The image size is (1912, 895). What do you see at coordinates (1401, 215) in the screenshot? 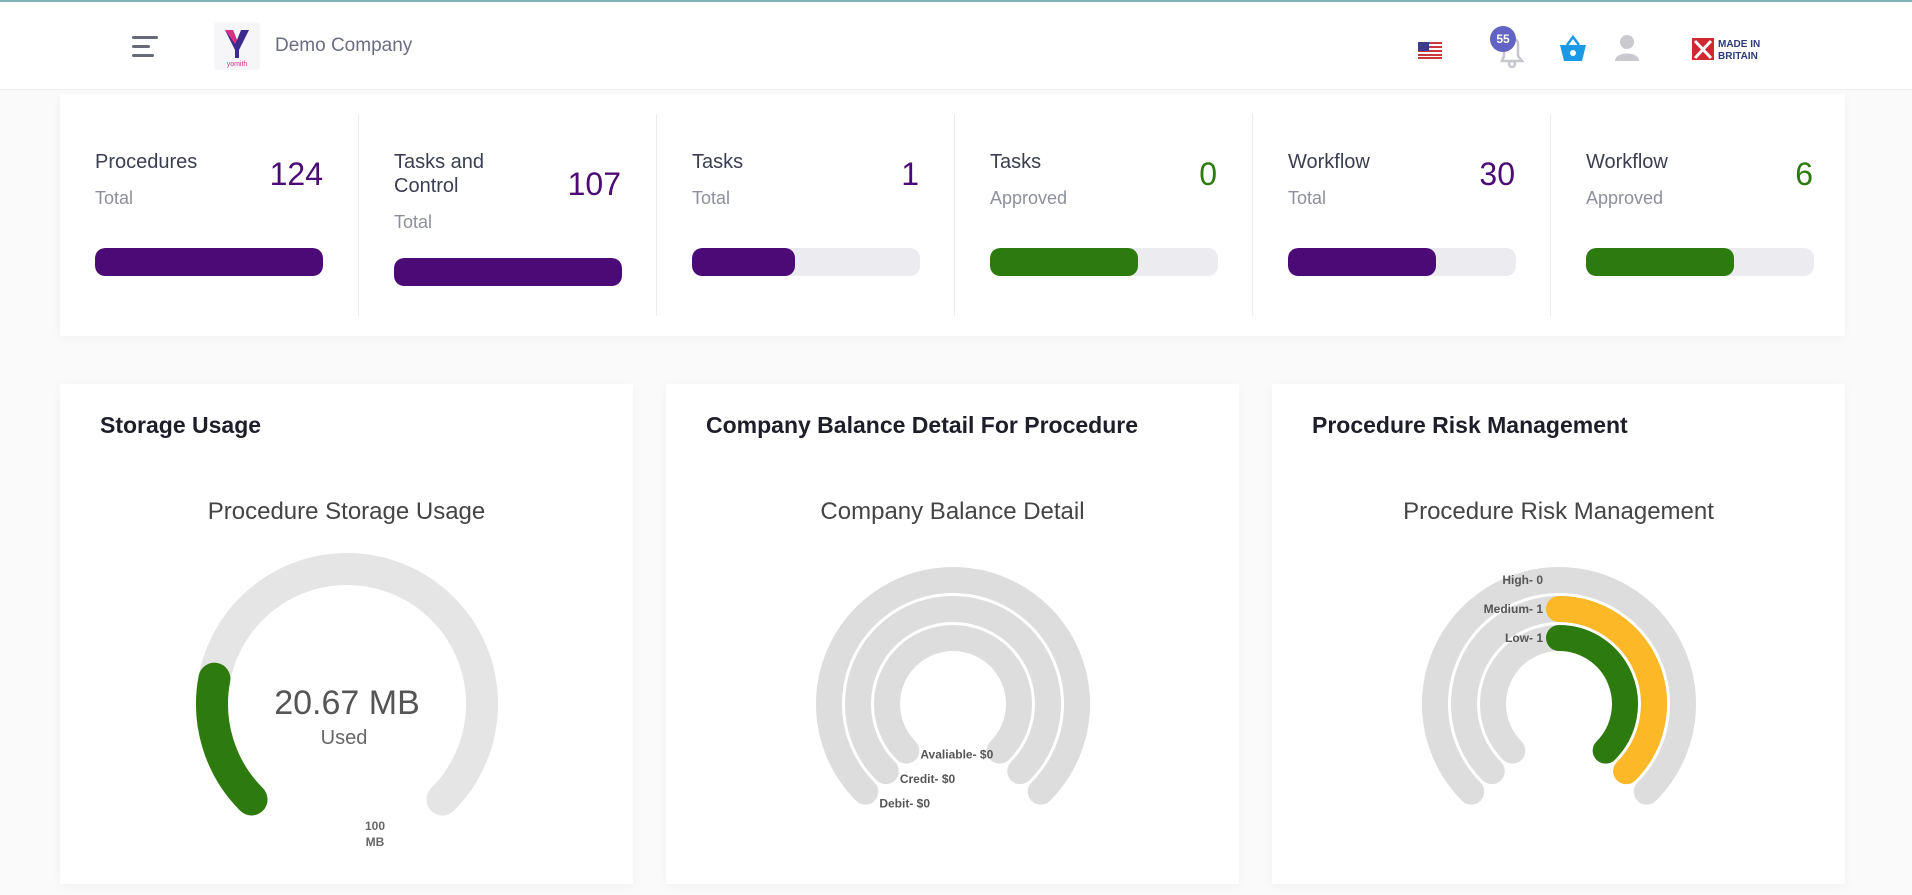
I see `stat-tile: Workflow Total 30` at bounding box center [1401, 215].